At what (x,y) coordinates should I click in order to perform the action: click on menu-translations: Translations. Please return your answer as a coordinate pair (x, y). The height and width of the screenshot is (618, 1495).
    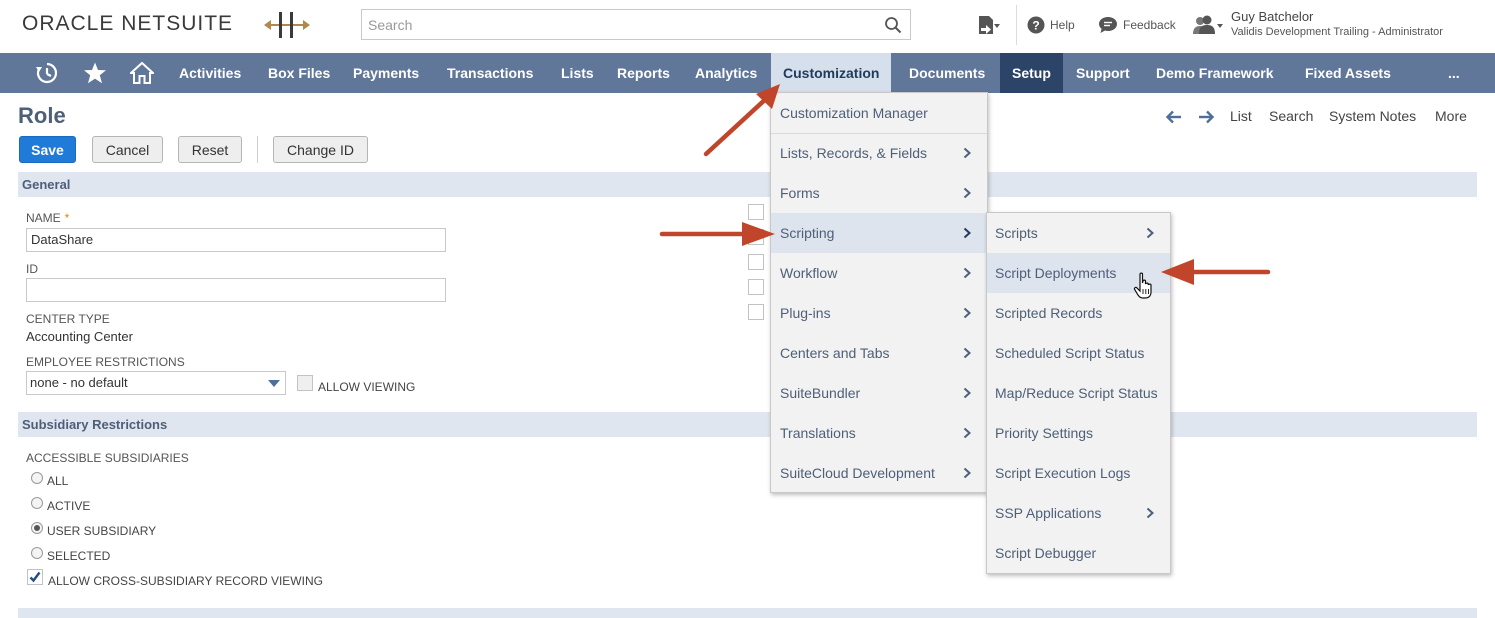
    Looking at the image, I should click on (879, 433).